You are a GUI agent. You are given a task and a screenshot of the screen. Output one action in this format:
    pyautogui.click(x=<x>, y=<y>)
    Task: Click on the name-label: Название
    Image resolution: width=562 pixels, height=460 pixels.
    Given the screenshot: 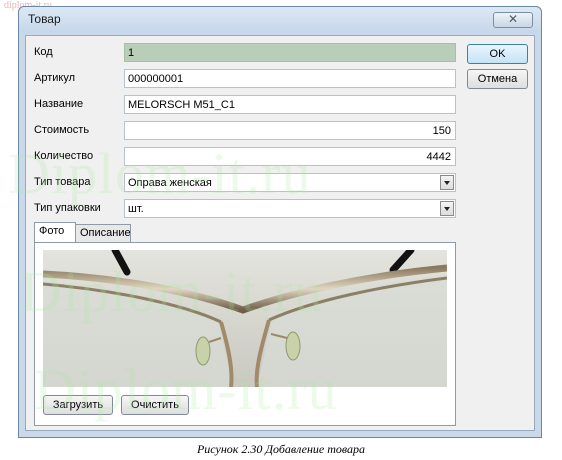 What is the action you would take?
    pyautogui.click(x=59, y=104)
    